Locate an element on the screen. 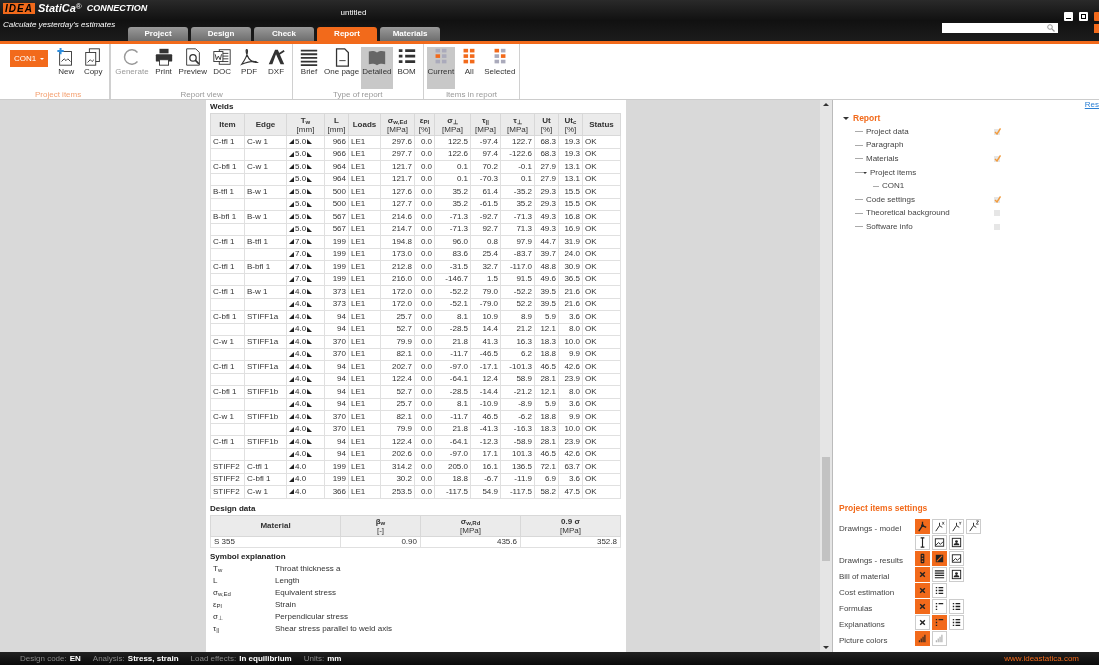 The width and height of the screenshot is (1099, 665). column-header: 0.9 σ is located at coordinates (570, 521).